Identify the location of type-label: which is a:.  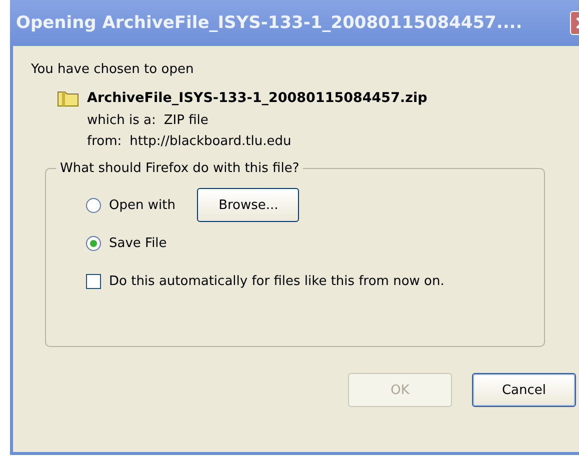
(121, 120).